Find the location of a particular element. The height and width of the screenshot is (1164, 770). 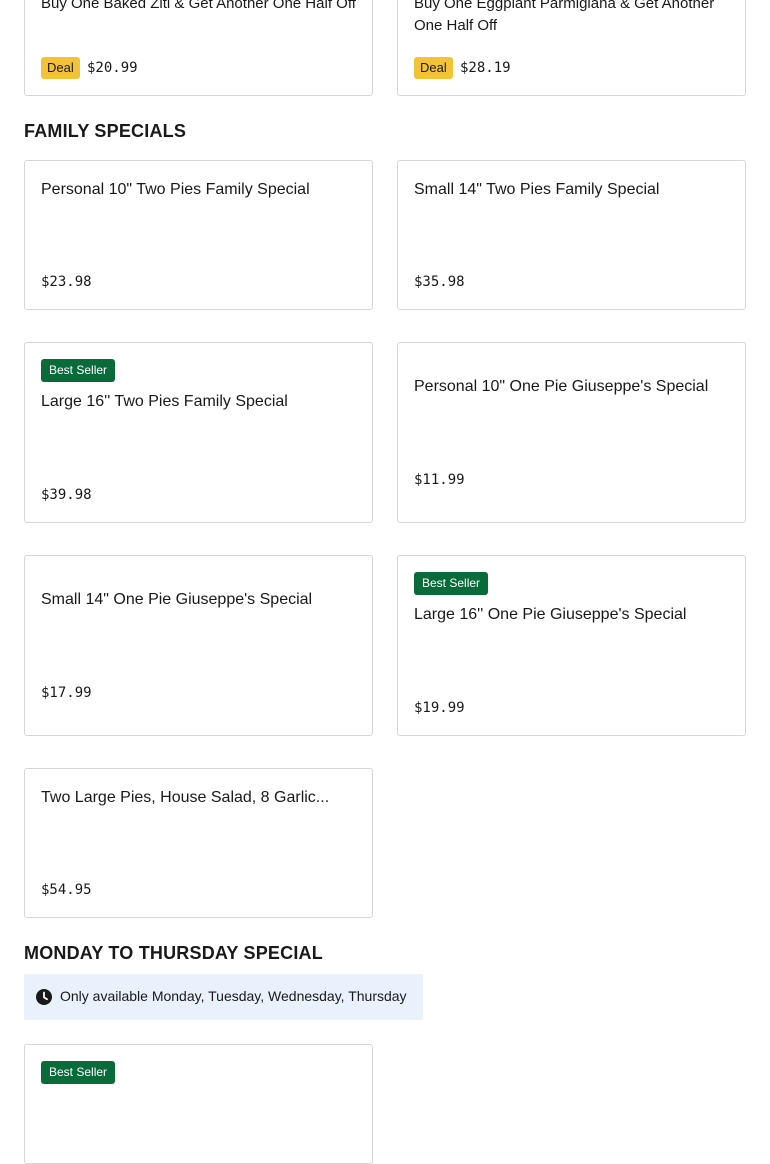

item-price: $23.98 is located at coordinates (66, 282).